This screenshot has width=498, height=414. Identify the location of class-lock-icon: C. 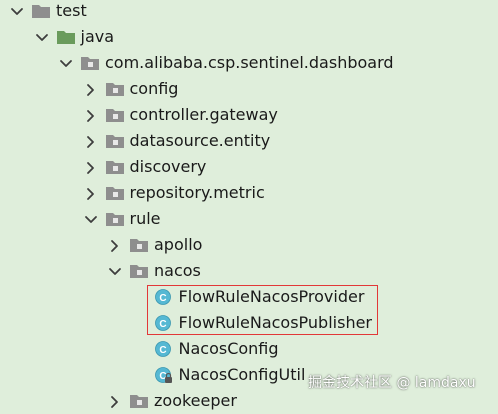
(164, 375).